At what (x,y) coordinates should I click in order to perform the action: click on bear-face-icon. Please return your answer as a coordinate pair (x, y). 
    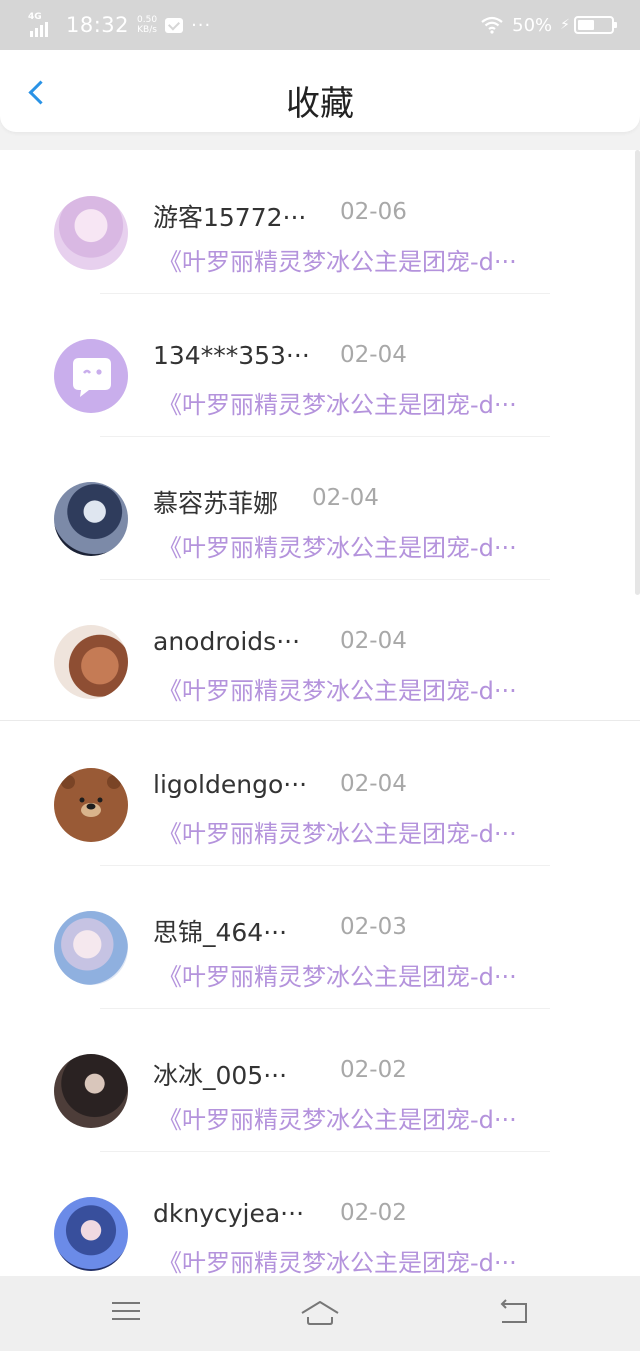
    Looking at the image, I should click on (91, 796).